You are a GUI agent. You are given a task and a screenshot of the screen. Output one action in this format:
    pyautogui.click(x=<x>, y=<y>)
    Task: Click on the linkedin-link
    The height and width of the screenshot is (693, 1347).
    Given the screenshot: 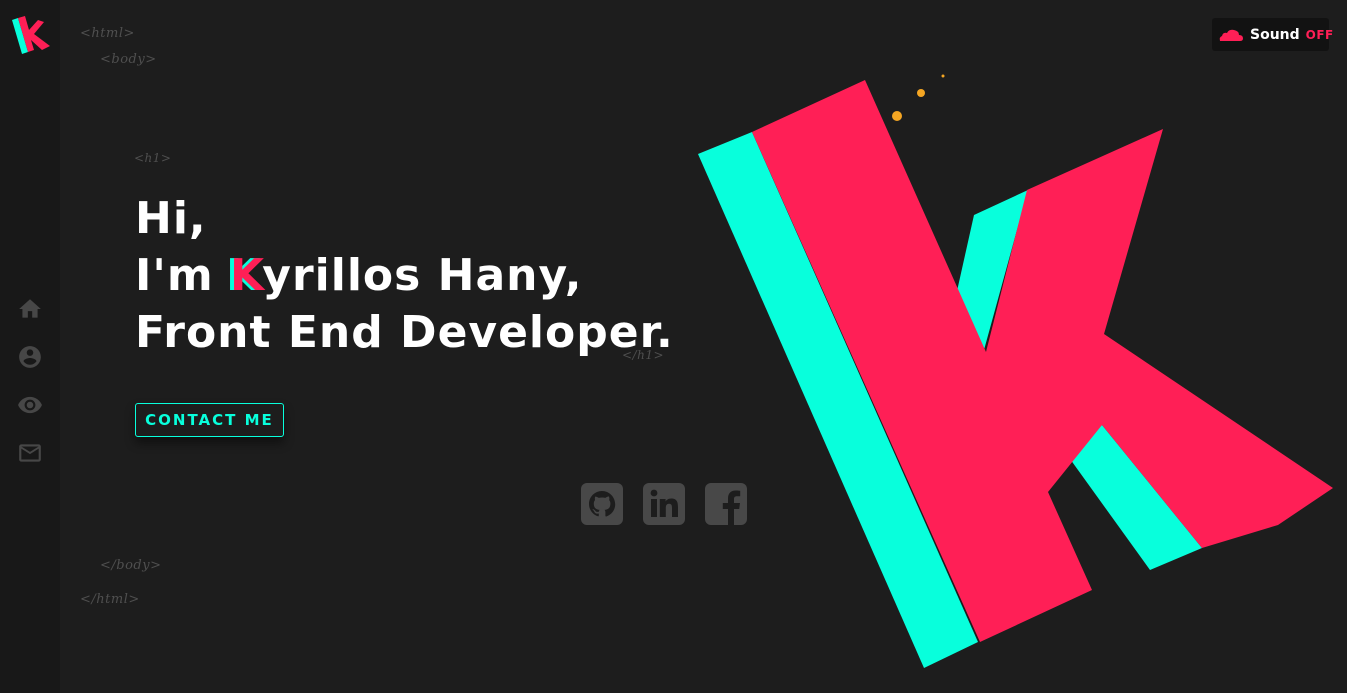 What is the action you would take?
    pyautogui.click(x=664, y=504)
    